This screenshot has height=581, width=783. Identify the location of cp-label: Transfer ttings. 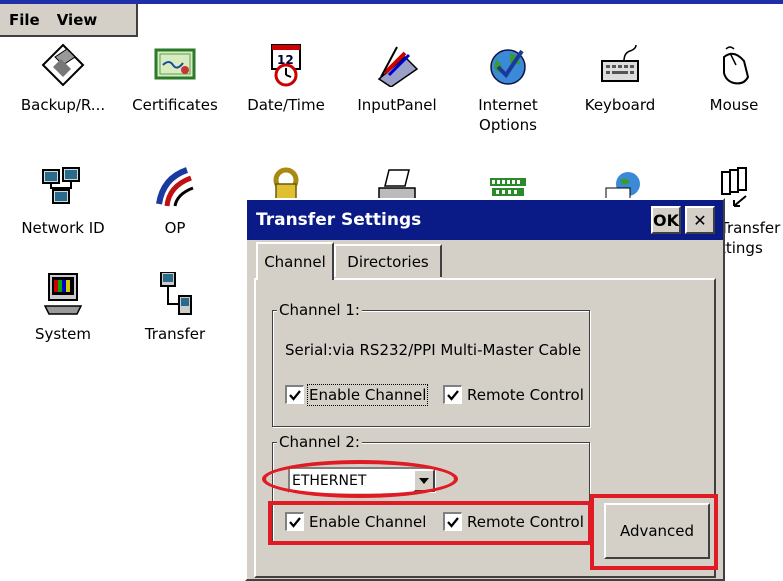
(750, 238).